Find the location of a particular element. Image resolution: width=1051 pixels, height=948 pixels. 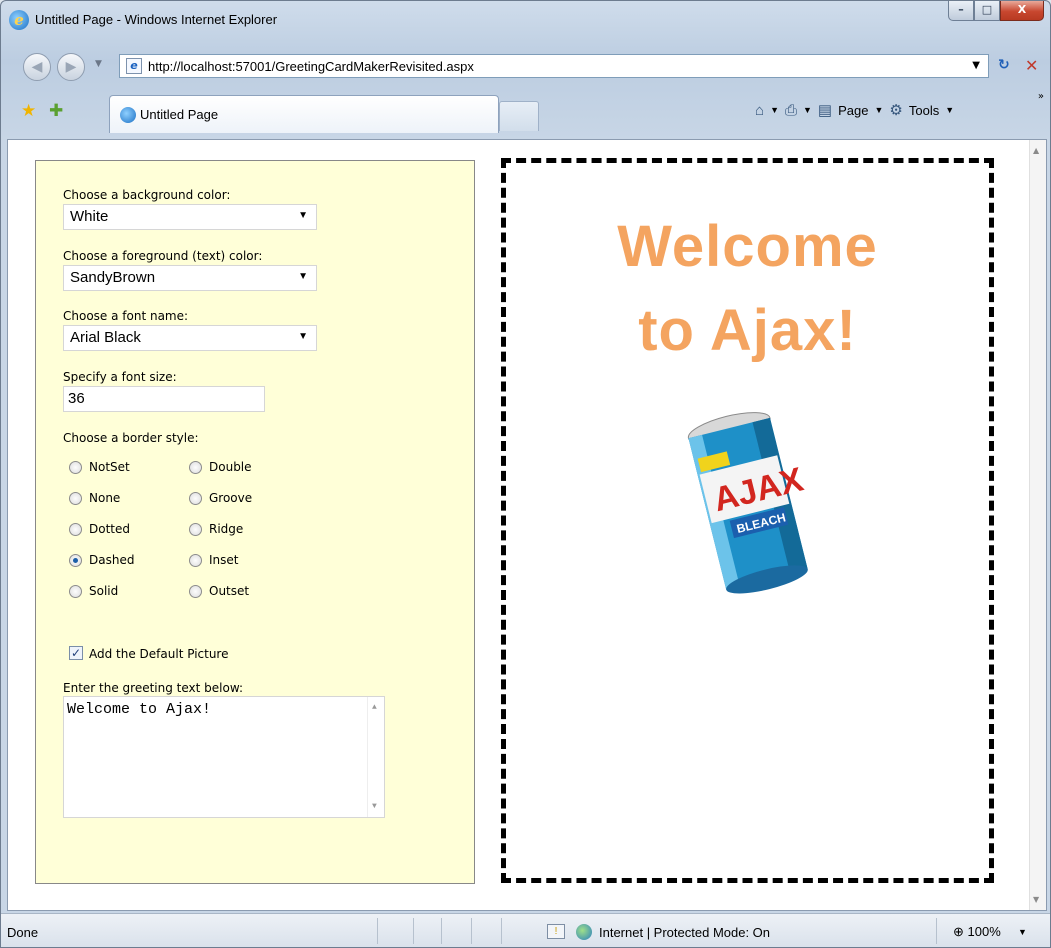

new-tab-button is located at coordinates (519, 116).